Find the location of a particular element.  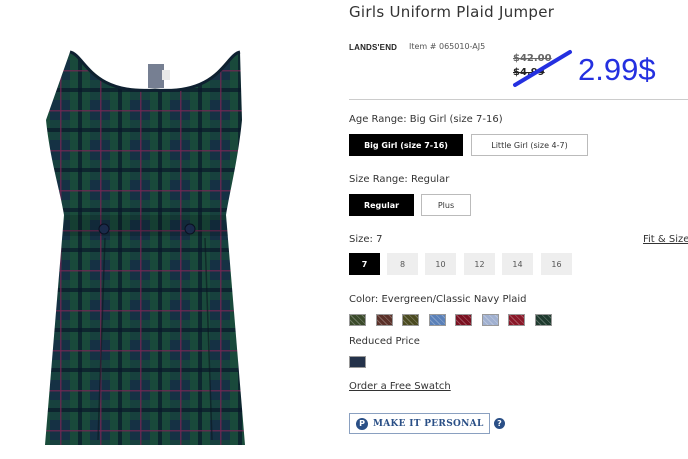

size-option-8: 8 is located at coordinates (402, 264).